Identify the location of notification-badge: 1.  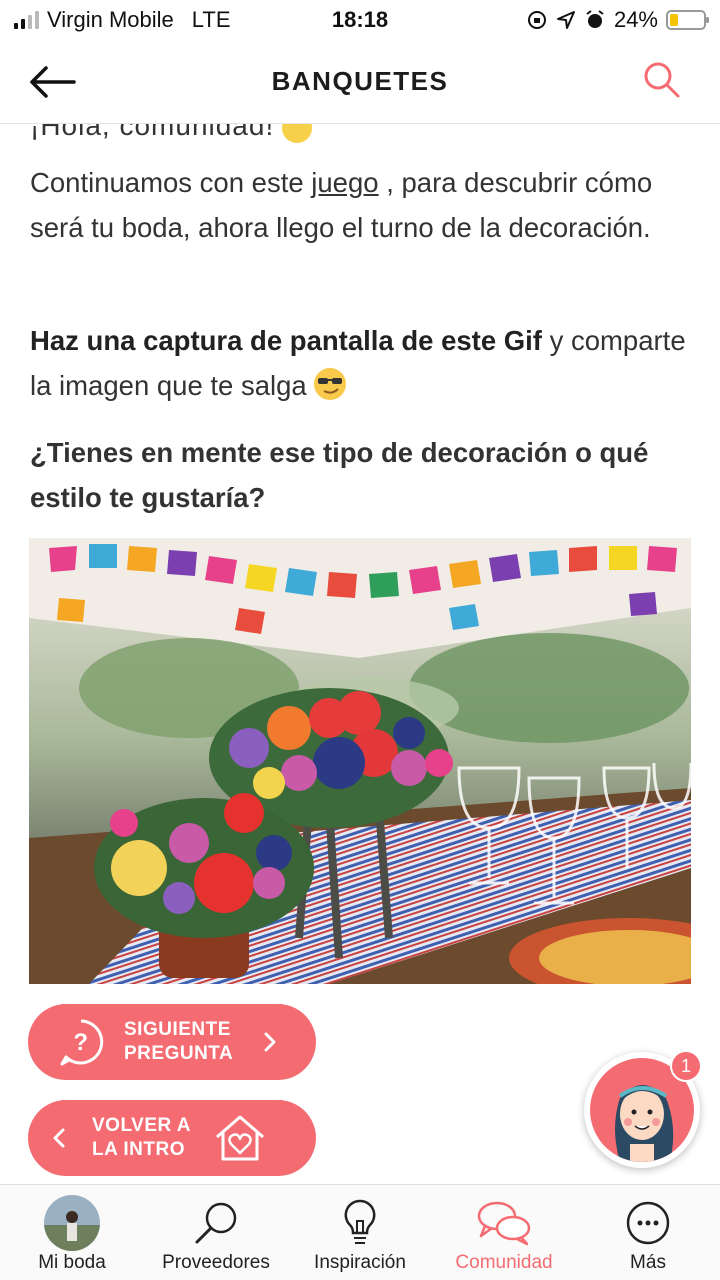
(686, 1066).